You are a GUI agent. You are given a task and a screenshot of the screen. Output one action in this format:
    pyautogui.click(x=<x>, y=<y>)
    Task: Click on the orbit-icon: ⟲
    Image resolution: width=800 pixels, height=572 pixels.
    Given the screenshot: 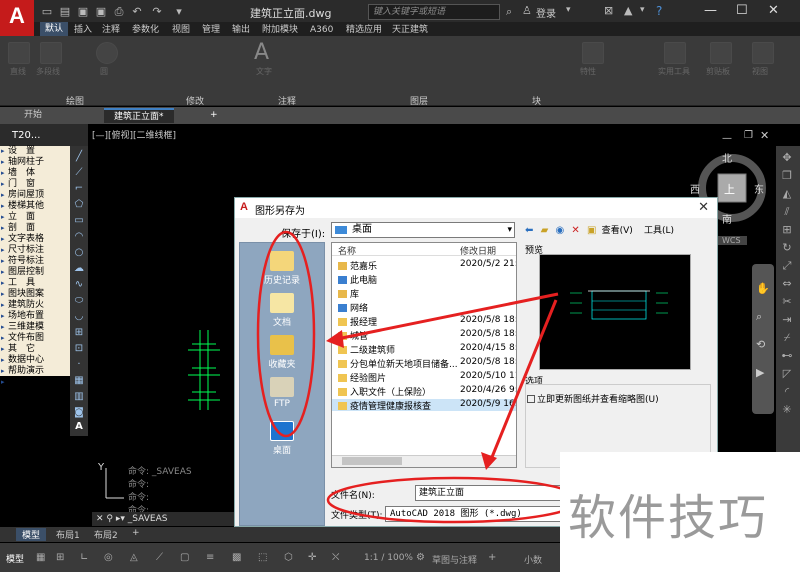 What is the action you would take?
    pyautogui.click(x=760, y=344)
    